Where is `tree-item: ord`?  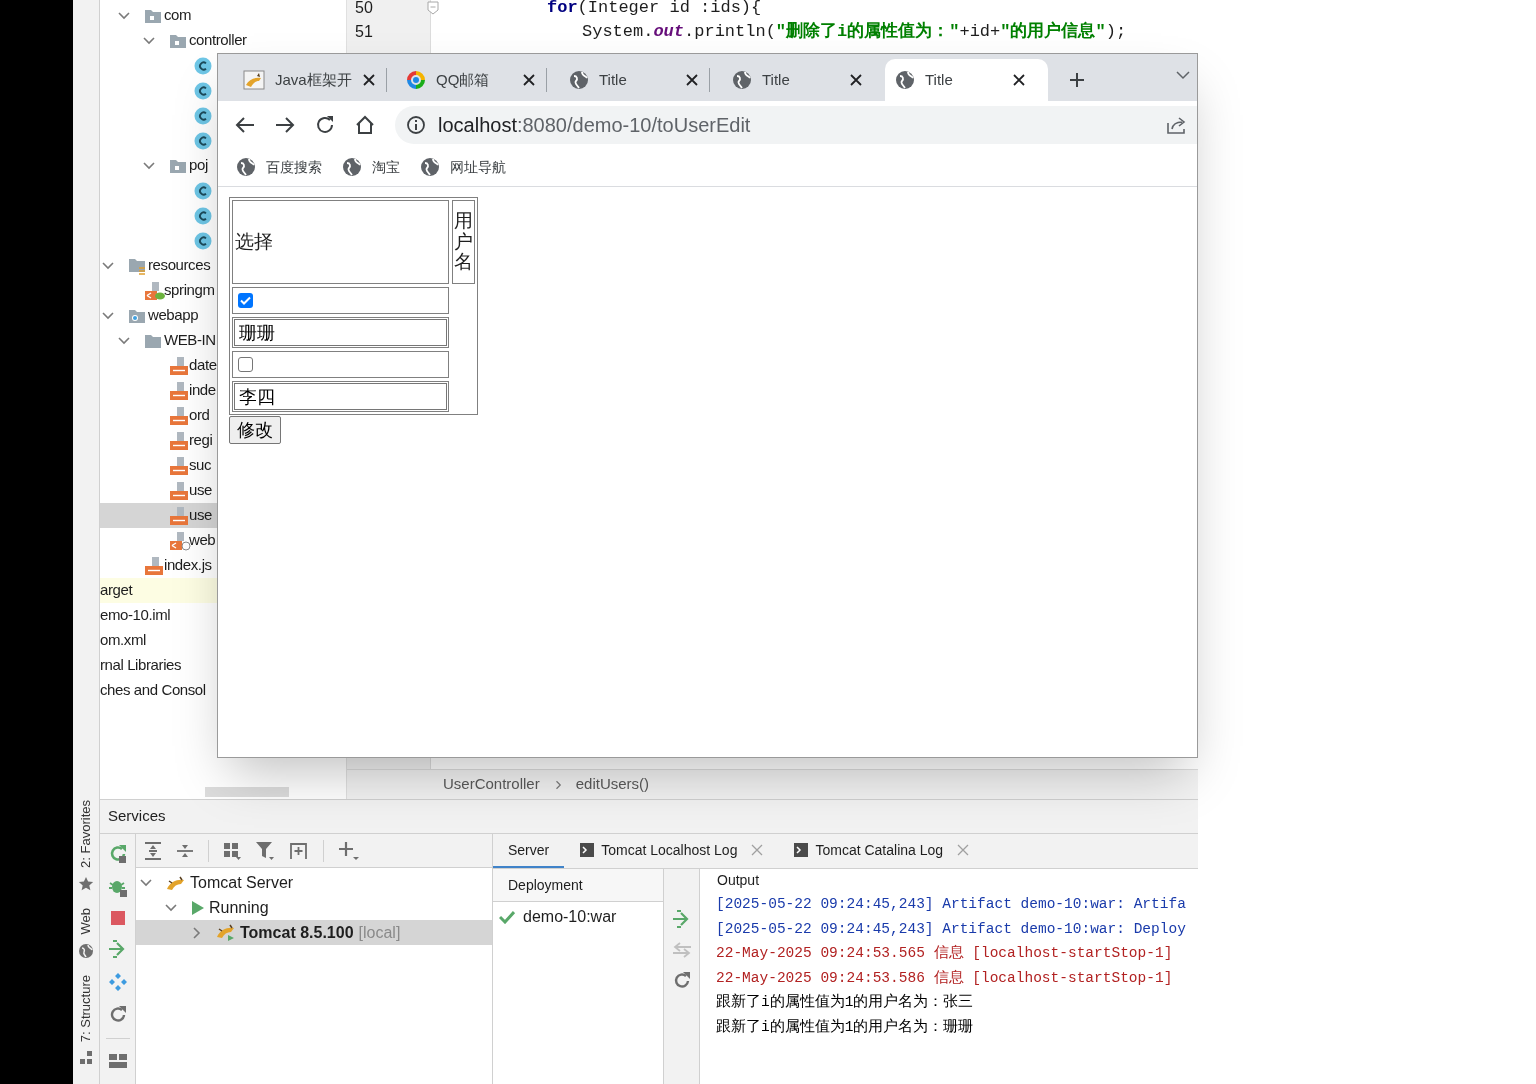
tree-item: ord is located at coordinates (158, 415).